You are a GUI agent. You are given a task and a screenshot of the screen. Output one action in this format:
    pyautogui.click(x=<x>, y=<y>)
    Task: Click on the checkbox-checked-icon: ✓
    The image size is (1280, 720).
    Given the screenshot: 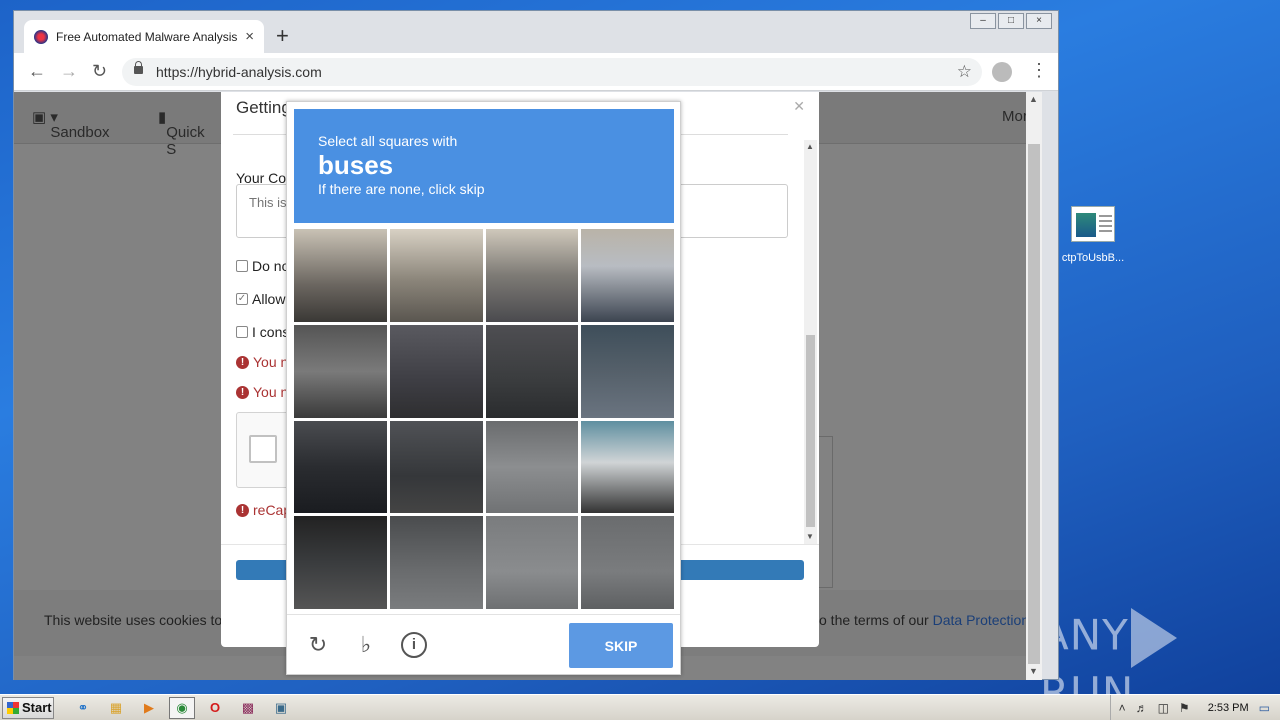 What is the action you would take?
    pyautogui.click(x=242, y=299)
    